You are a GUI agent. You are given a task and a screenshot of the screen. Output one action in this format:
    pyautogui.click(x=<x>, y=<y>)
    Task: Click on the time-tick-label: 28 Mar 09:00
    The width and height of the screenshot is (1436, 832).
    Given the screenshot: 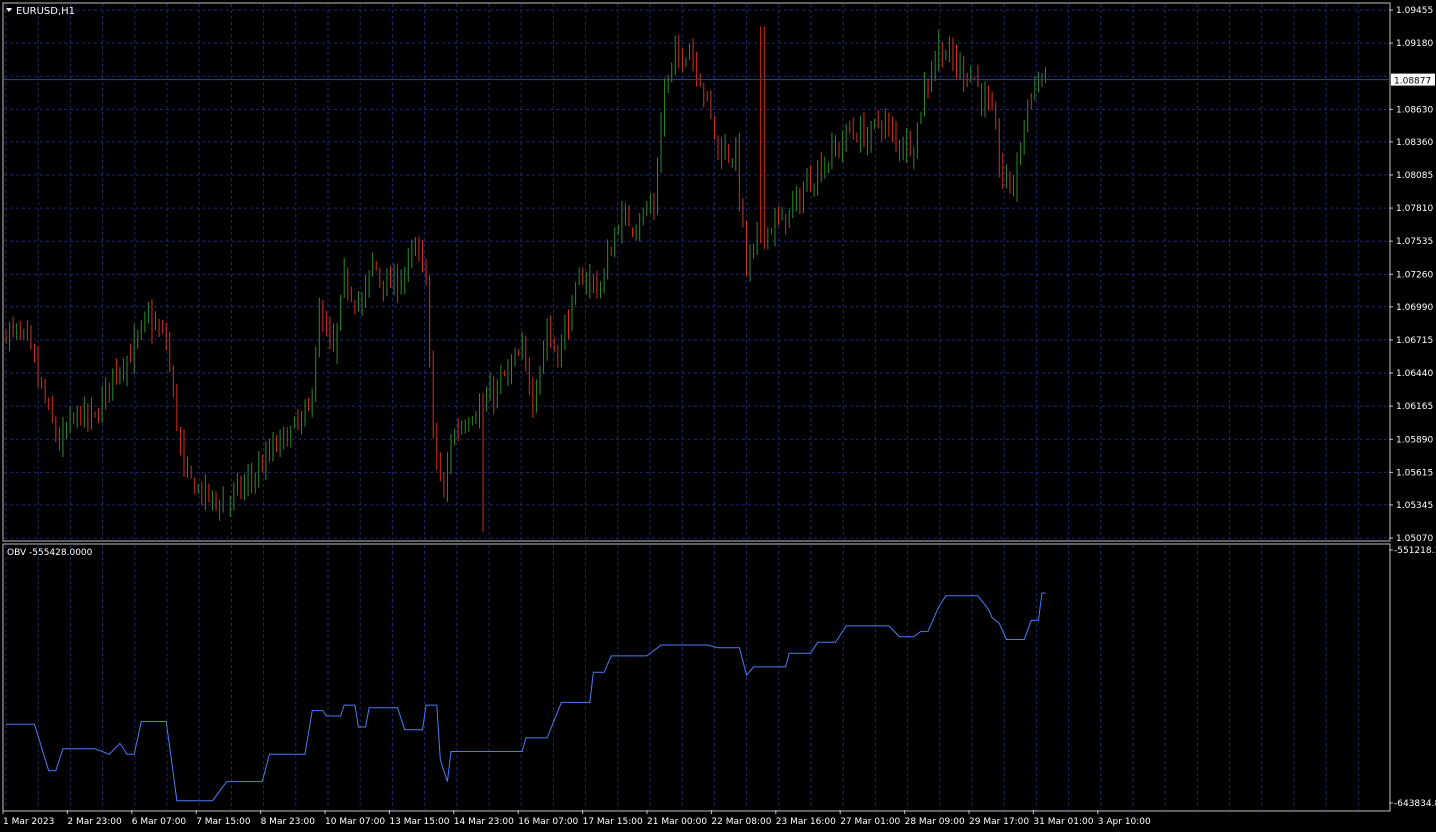 What is the action you would take?
    pyautogui.click(x=935, y=822)
    